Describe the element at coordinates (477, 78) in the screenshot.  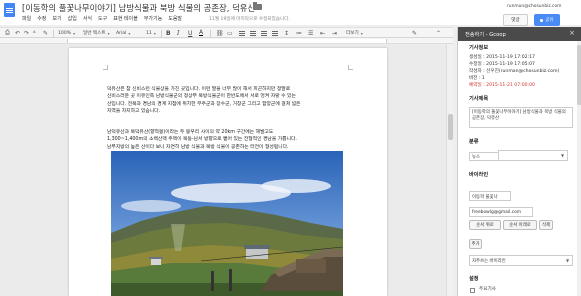
I see `version: 버전 : 1` at that location.